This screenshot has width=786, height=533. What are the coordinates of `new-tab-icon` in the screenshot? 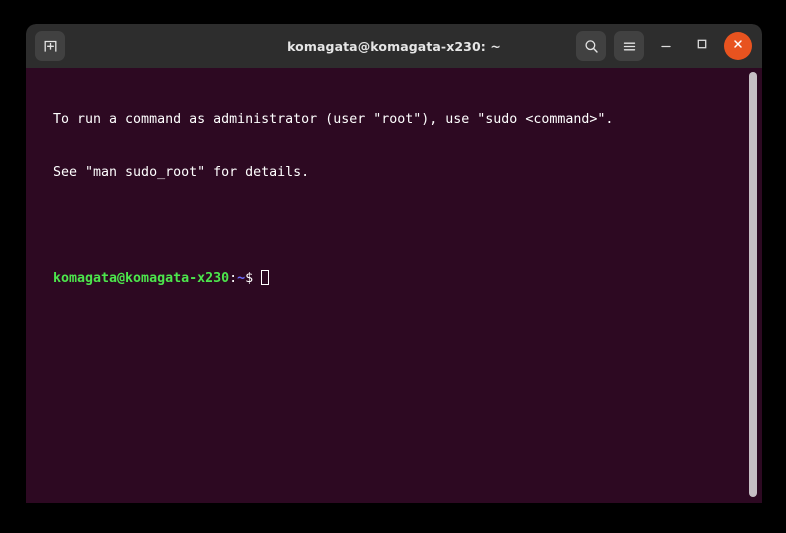 It's located at (50, 46).